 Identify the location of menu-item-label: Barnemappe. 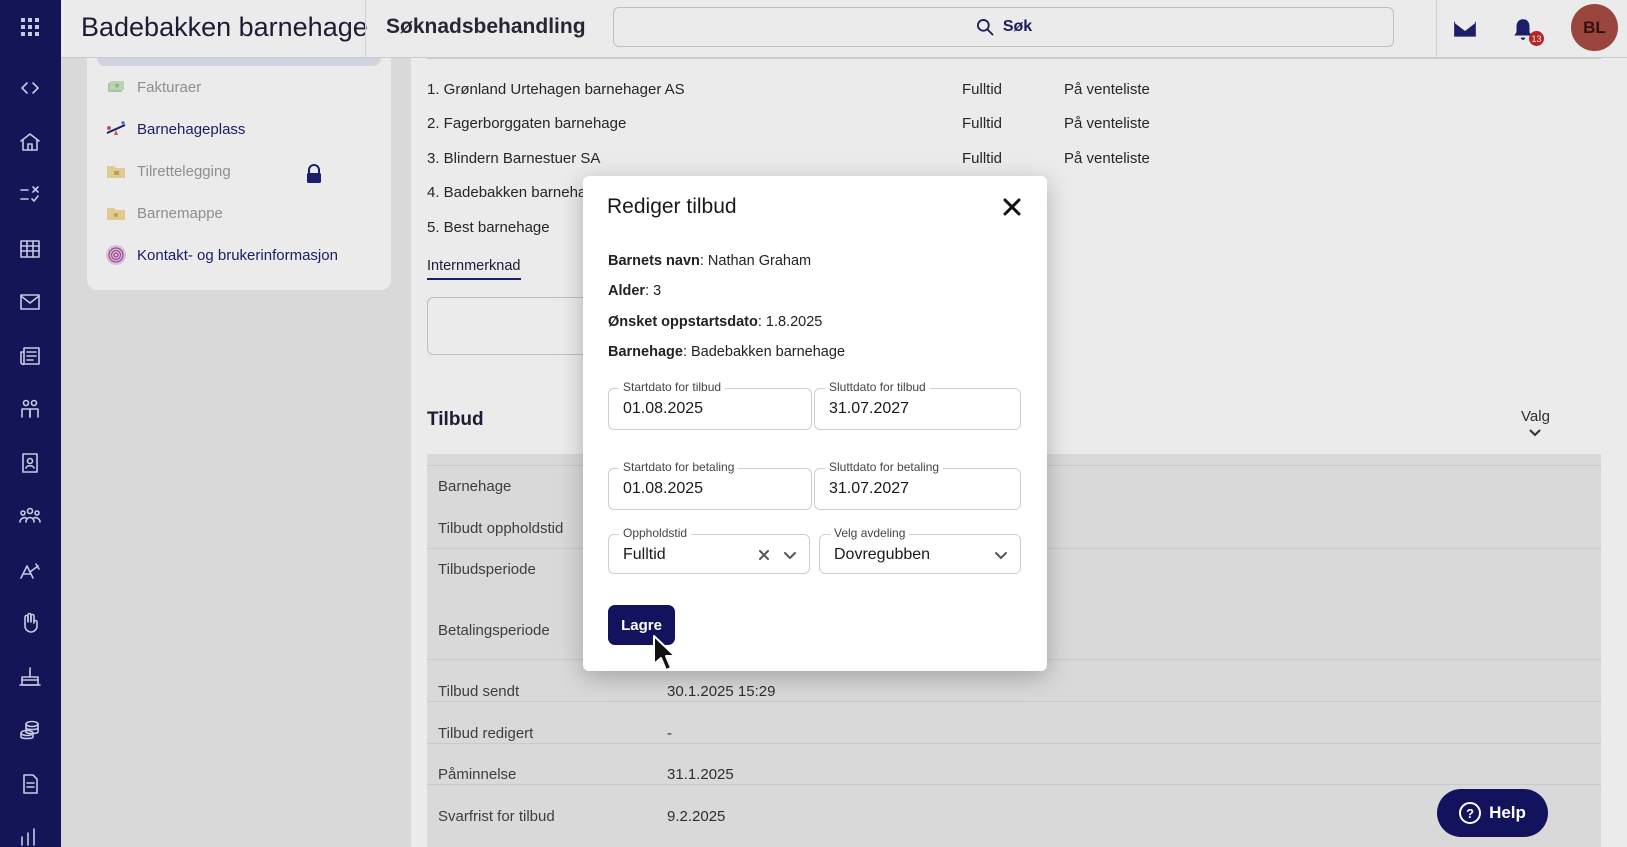
(180, 213).